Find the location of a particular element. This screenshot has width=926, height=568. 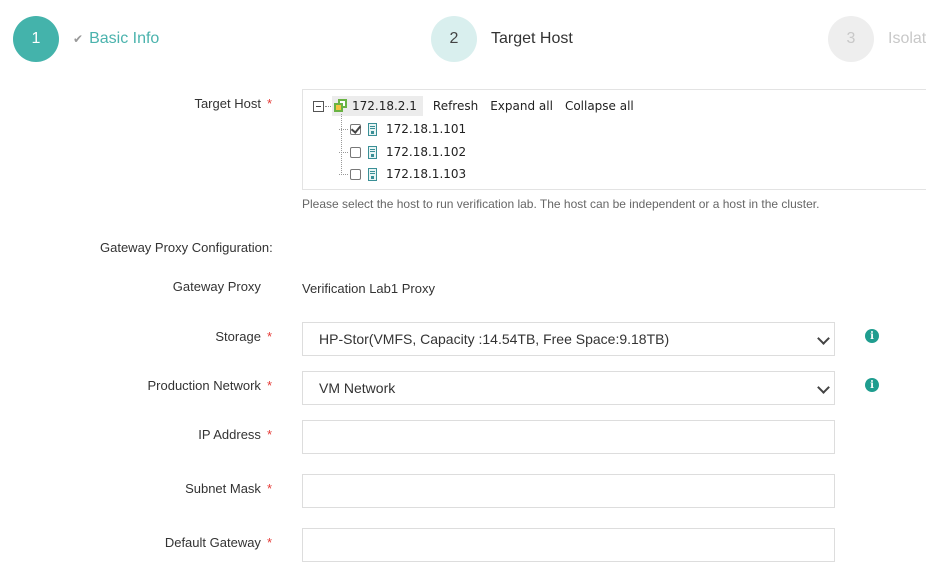

tree-node-host: 172.18.1.102 is located at coordinates (402, 152).